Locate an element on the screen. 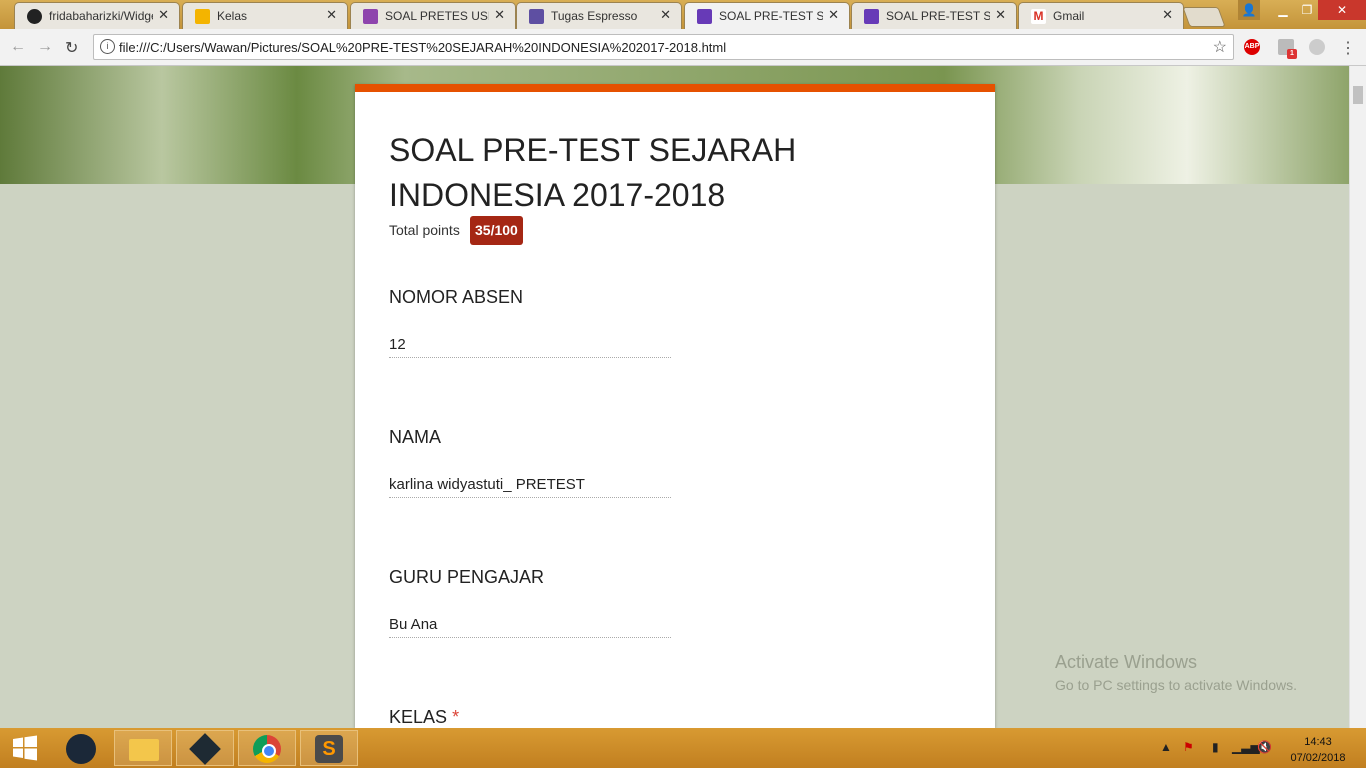 The image size is (1366, 768). taskbar-nox is located at coordinates (205, 748).